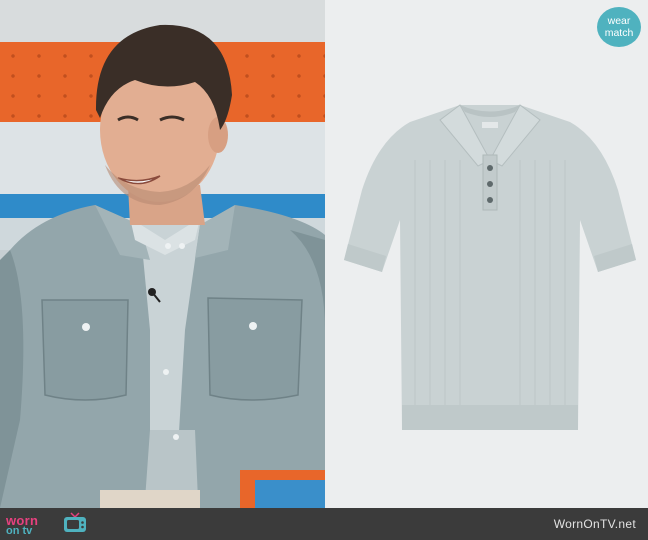  I want to click on logo-word-ontv: on tv, so click(19, 531).